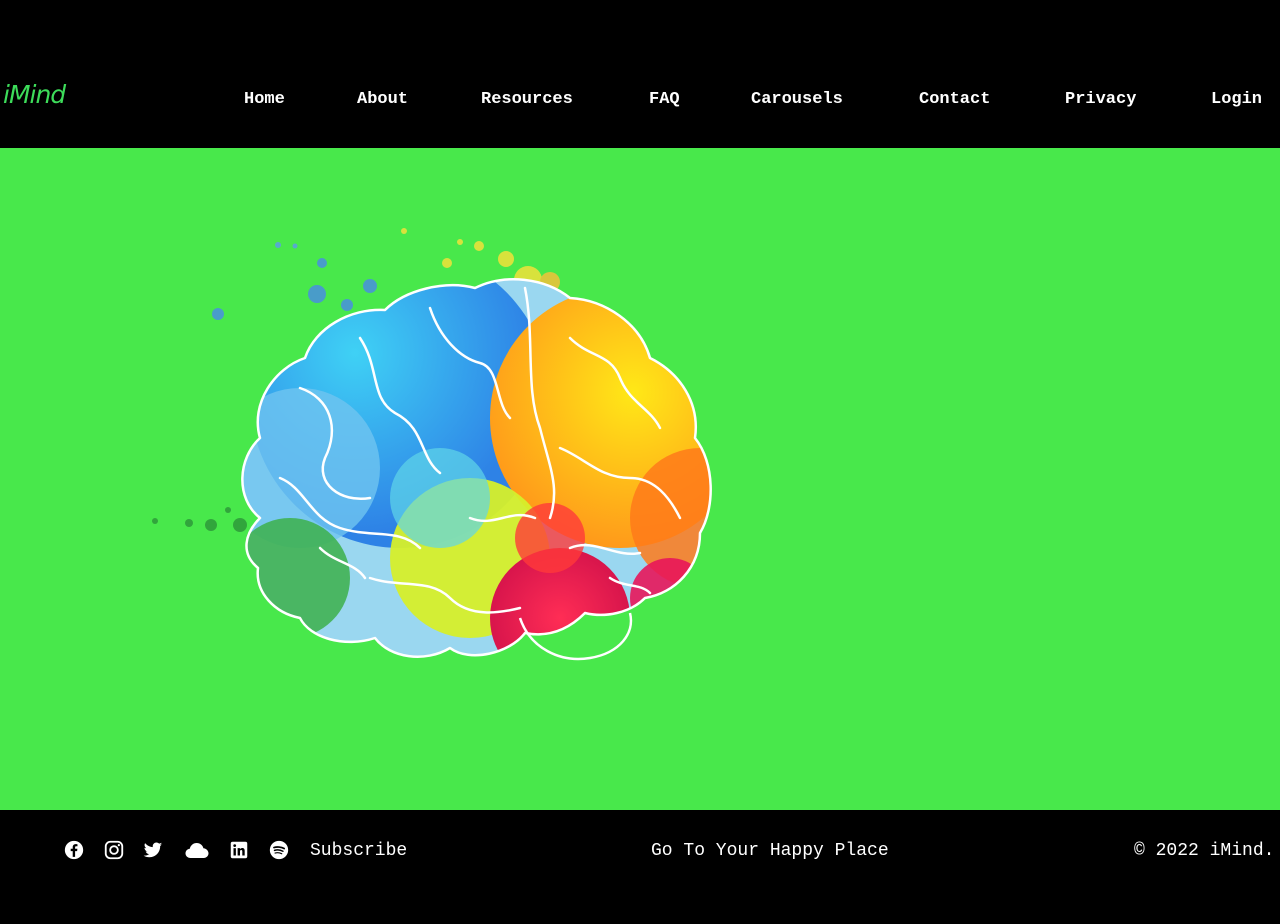 The image size is (1280, 924). I want to click on subscribe-link: Subscribe, so click(358, 851).